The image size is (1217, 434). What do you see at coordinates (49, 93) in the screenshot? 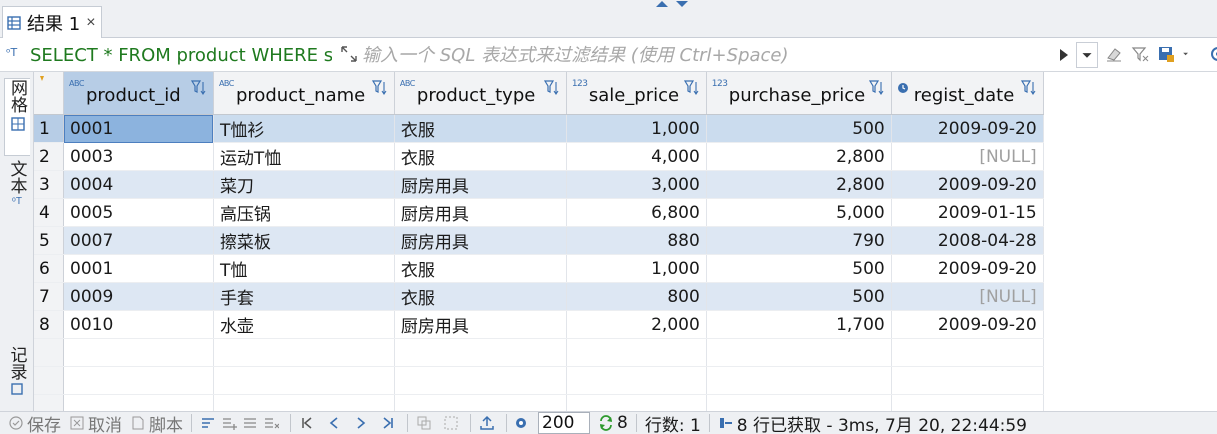
I see `select-all-corner` at bounding box center [49, 93].